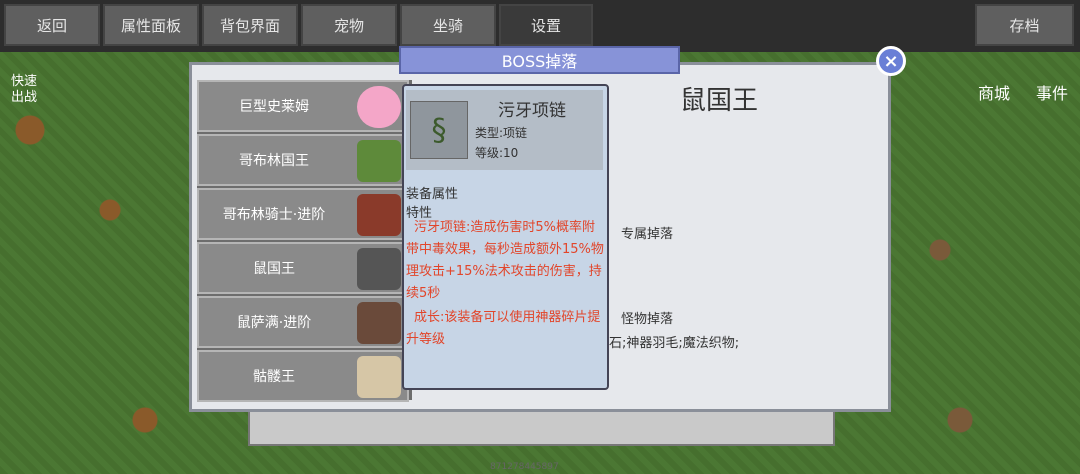  Describe the element at coordinates (24, 90) in the screenshot. I see `quick-battle-button: 快速 出战` at that location.